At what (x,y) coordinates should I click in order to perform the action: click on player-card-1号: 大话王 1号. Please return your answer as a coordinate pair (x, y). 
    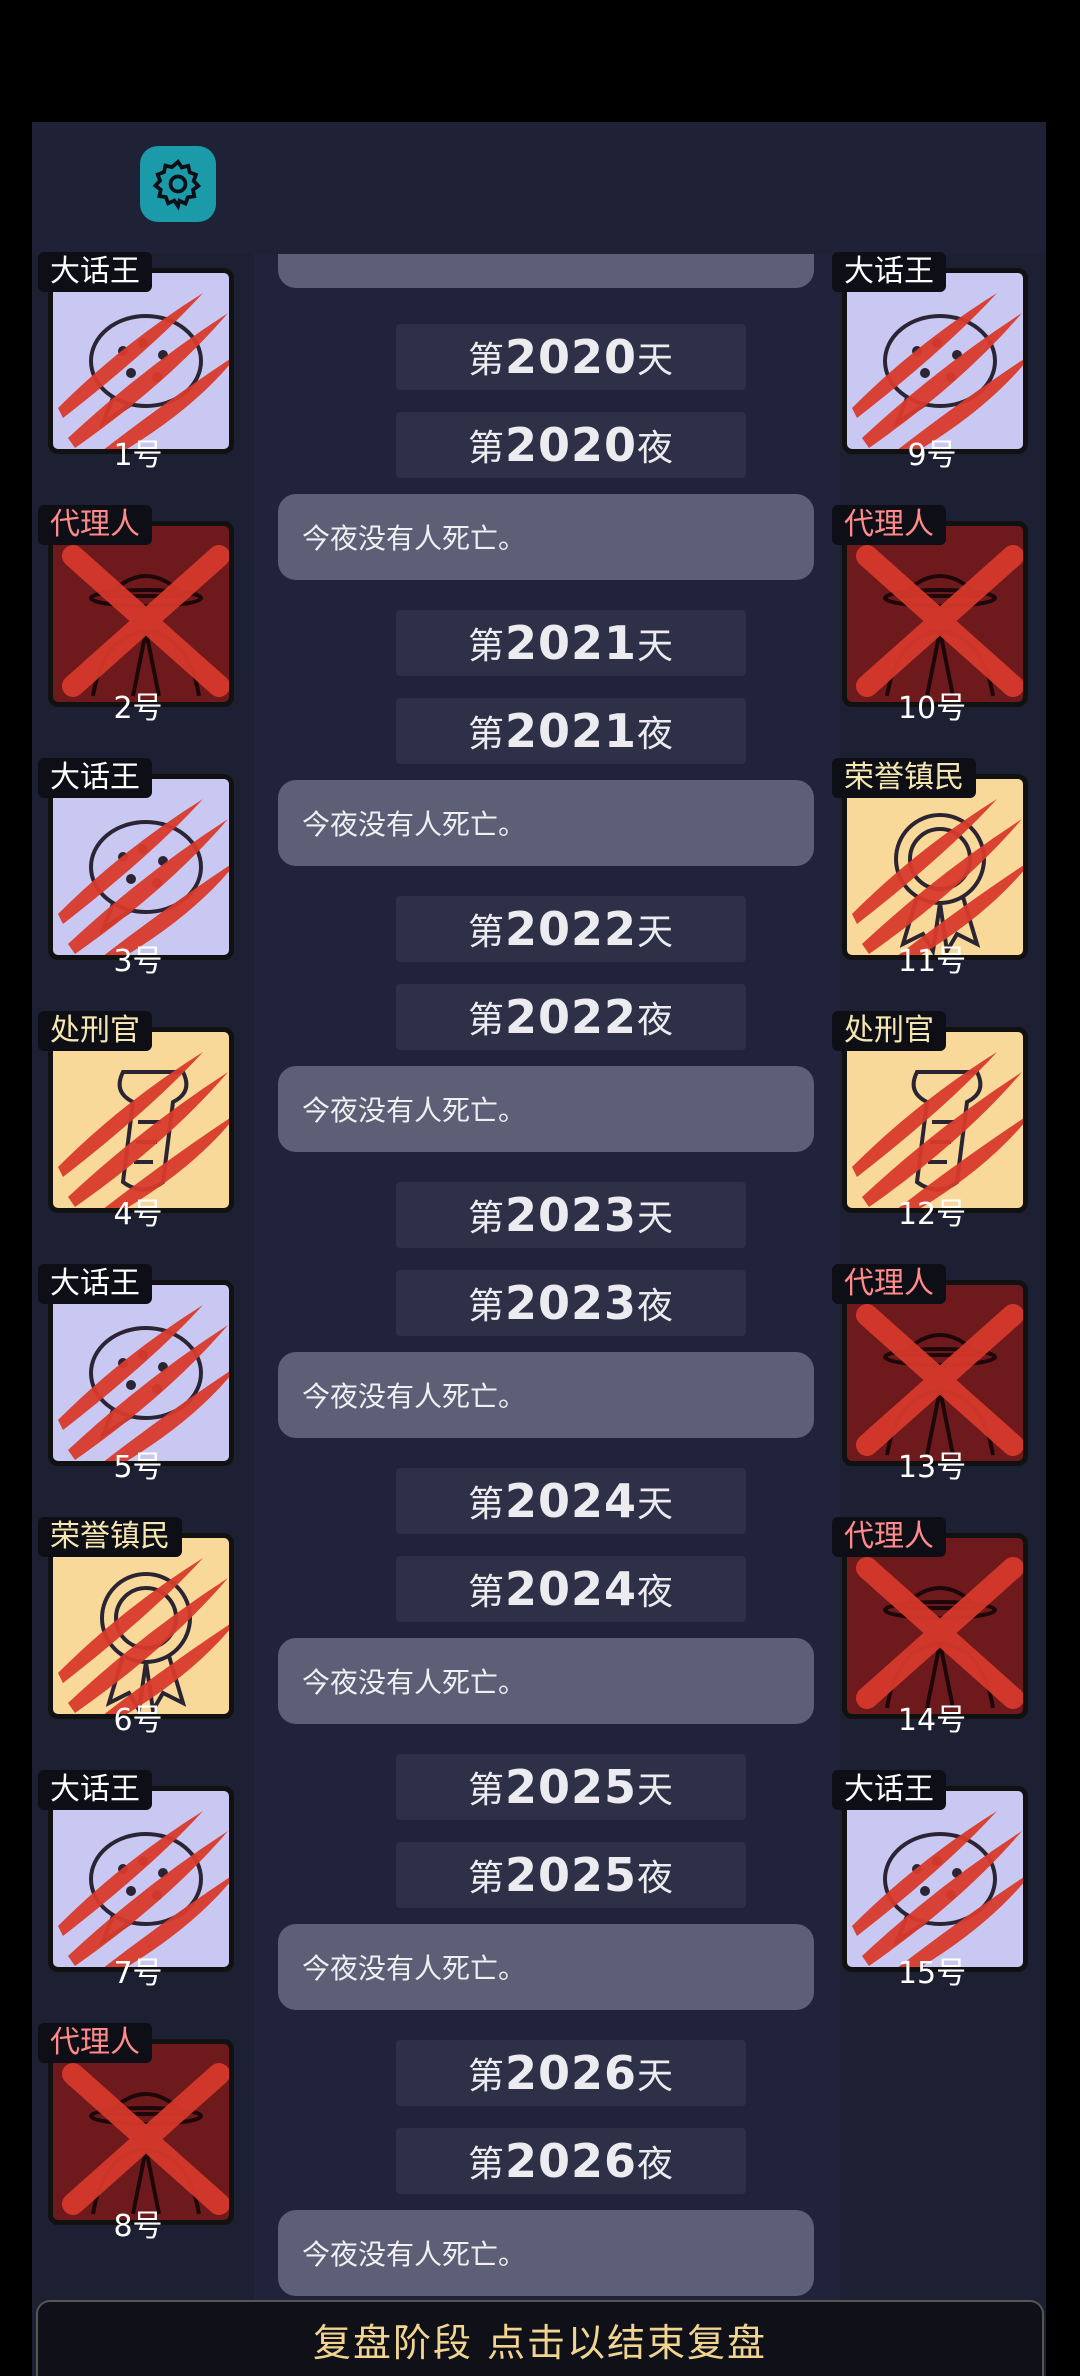
    Looking at the image, I should click on (138, 362).